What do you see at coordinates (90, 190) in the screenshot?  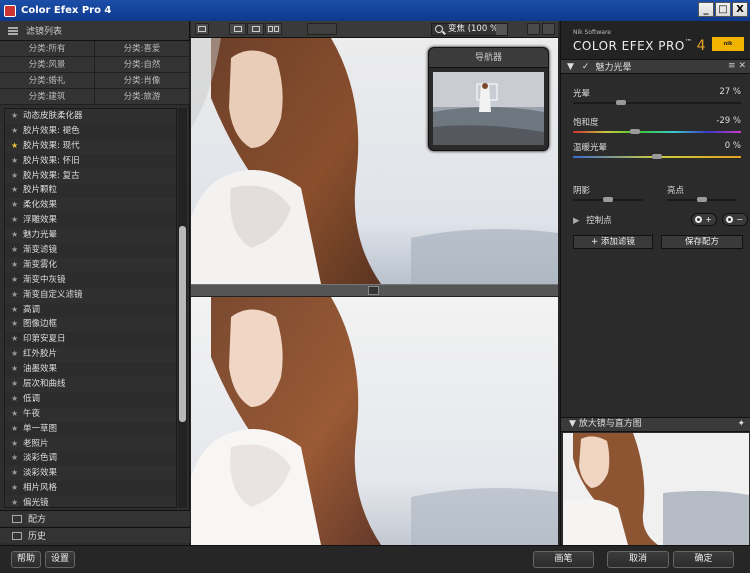 I see `filter-list-item: ★ 胶片颗粒` at bounding box center [90, 190].